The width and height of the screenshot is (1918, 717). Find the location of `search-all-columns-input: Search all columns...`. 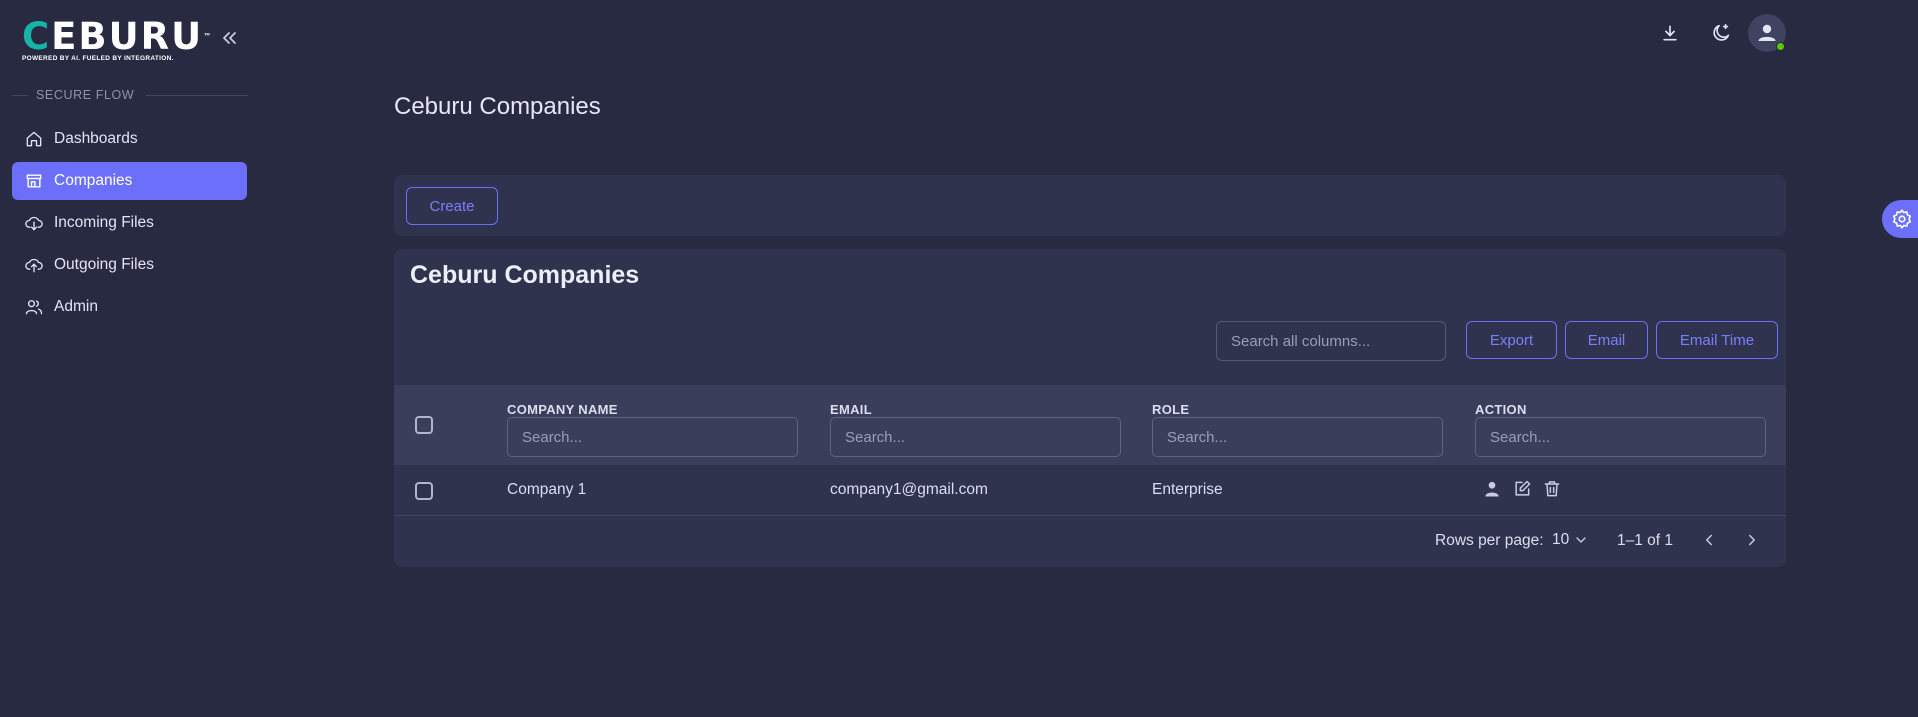

search-all-columns-input: Search all columns... is located at coordinates (1331, 341).